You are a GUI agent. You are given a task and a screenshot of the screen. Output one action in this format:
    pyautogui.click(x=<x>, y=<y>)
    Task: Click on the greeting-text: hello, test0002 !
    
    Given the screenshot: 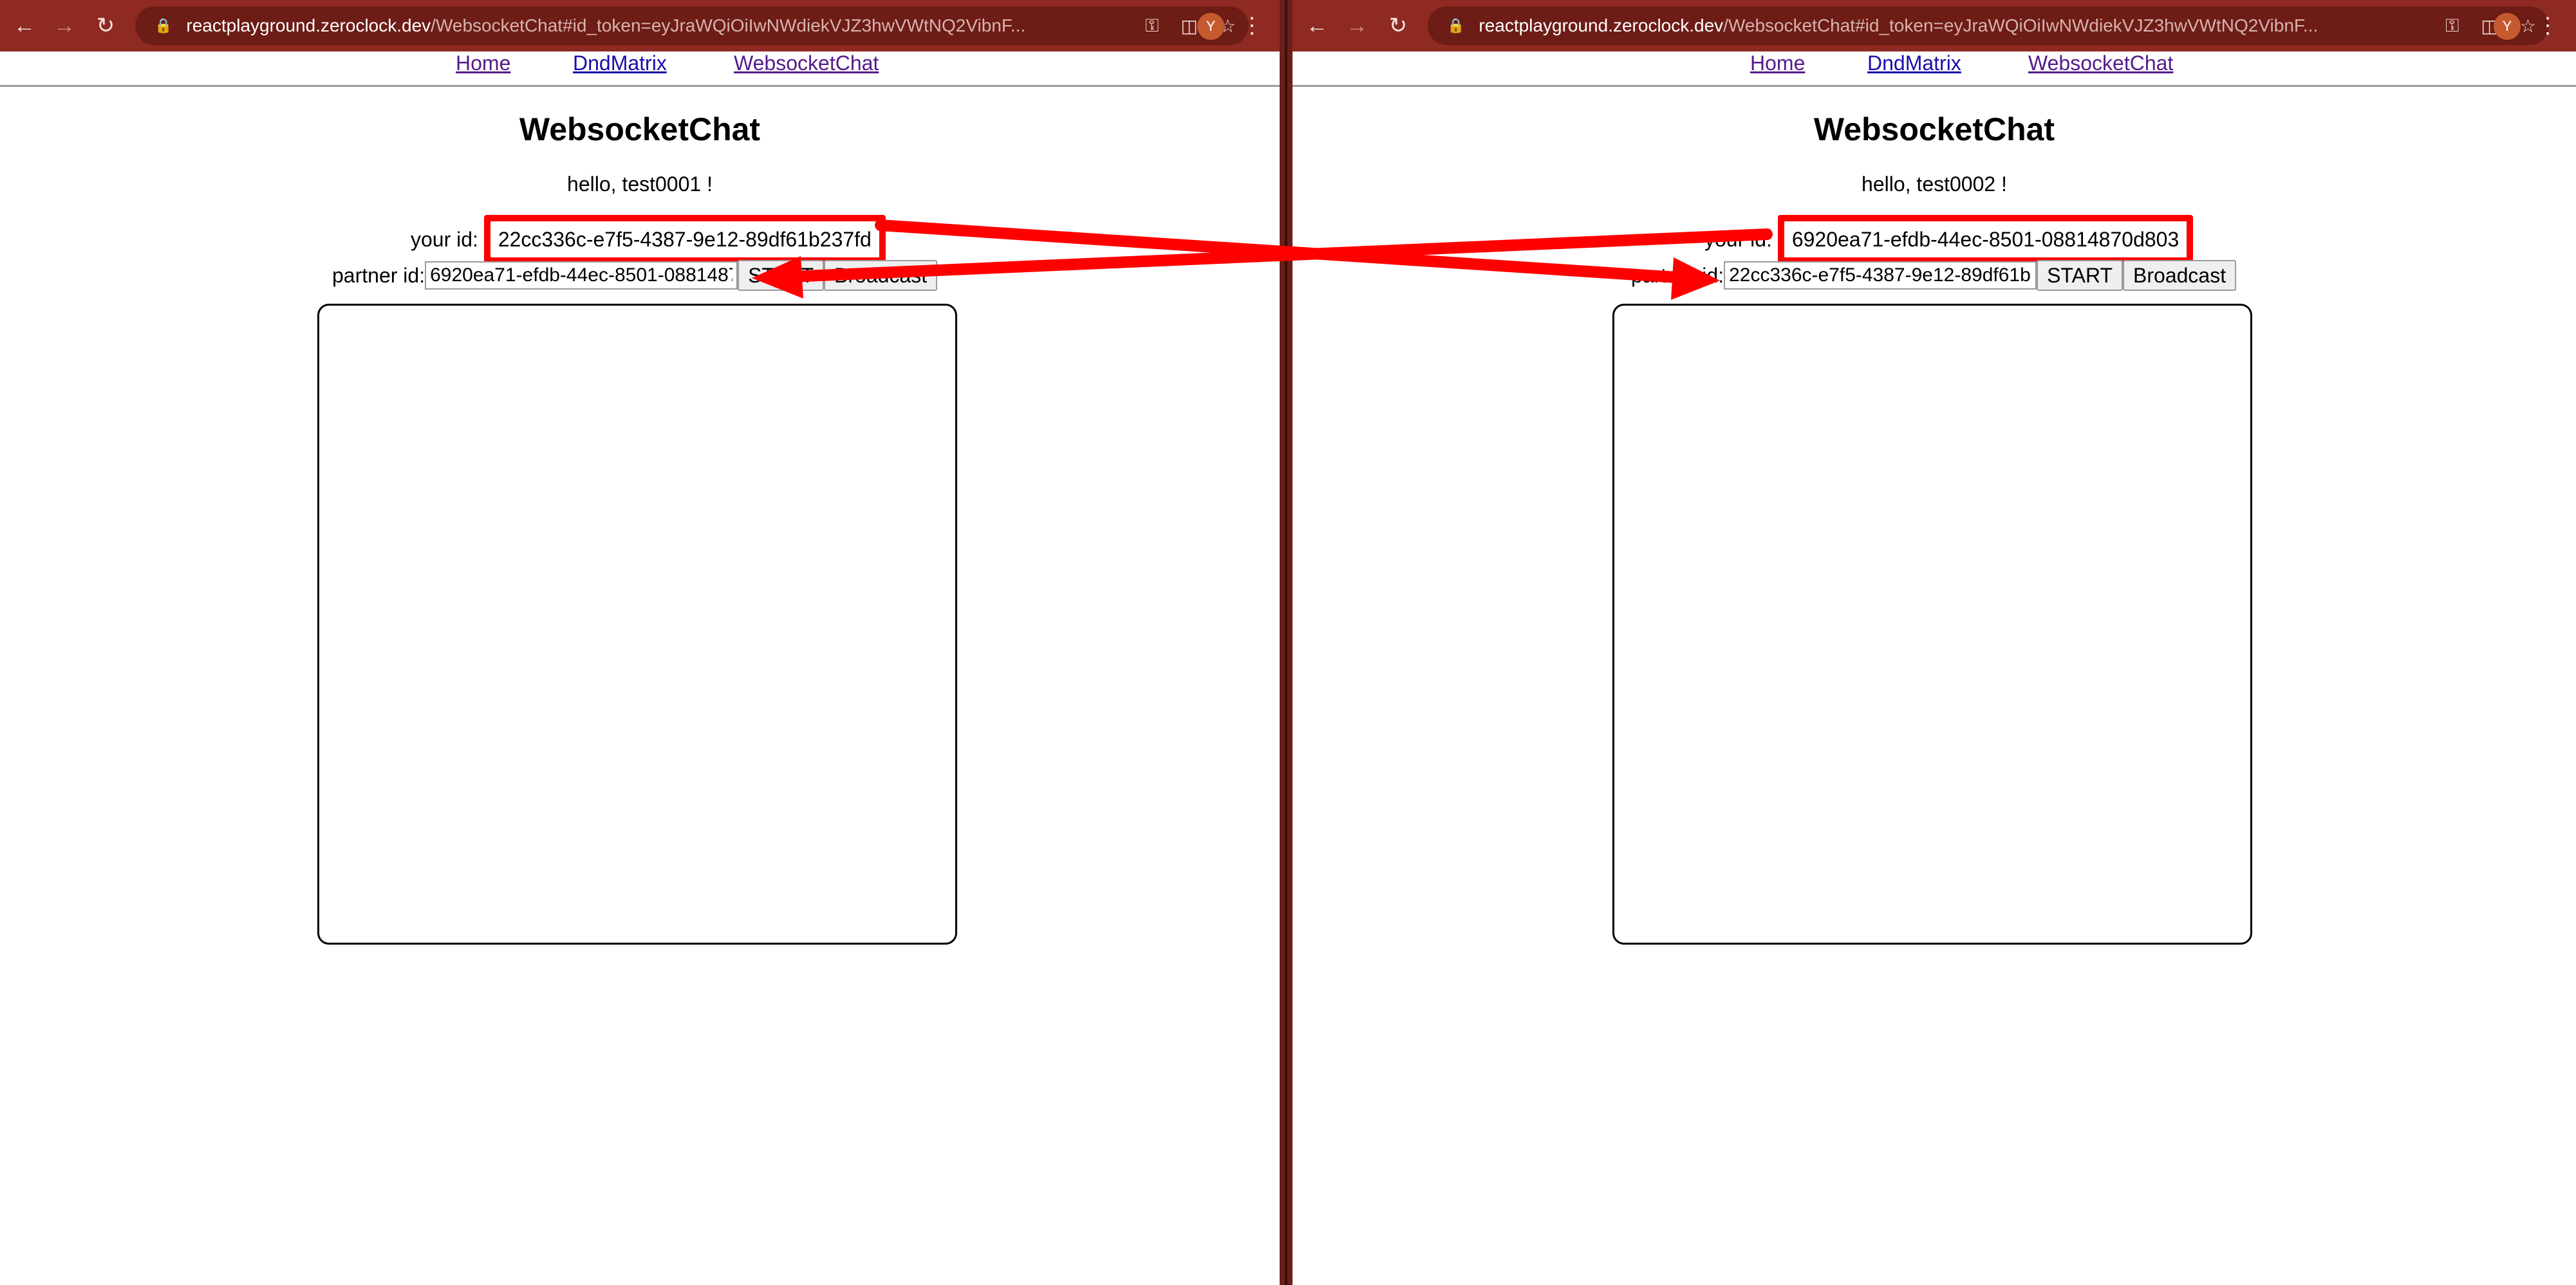 What is the action you would take?
    pyautogui.click(x=1934, y=184)
    